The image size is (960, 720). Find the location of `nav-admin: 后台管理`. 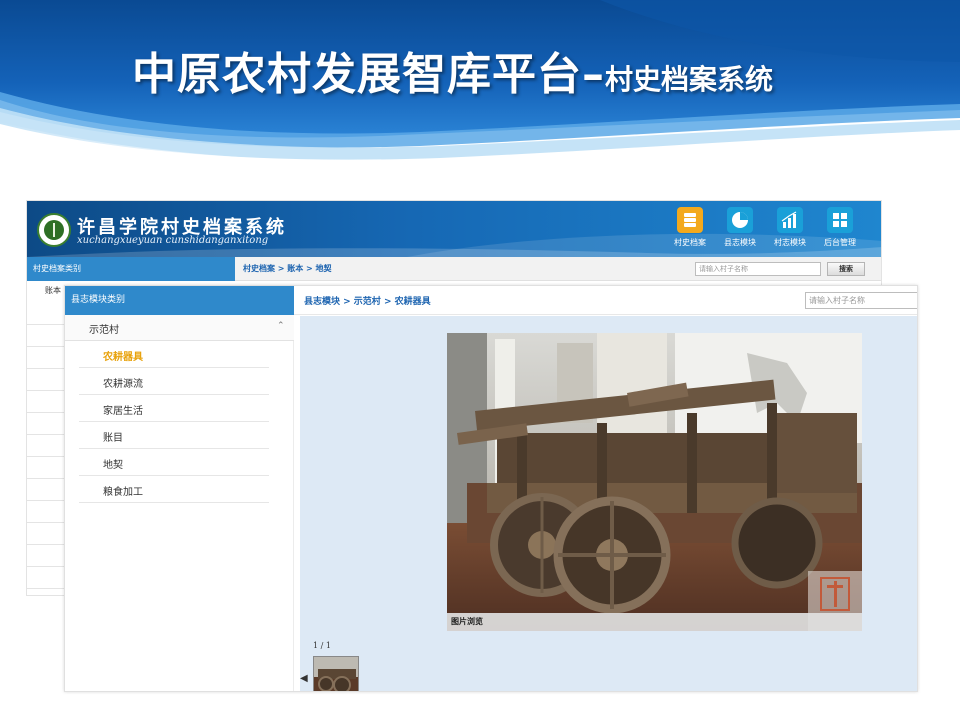

nav-admin: 后台管理 is located at coordinates (840, 227).